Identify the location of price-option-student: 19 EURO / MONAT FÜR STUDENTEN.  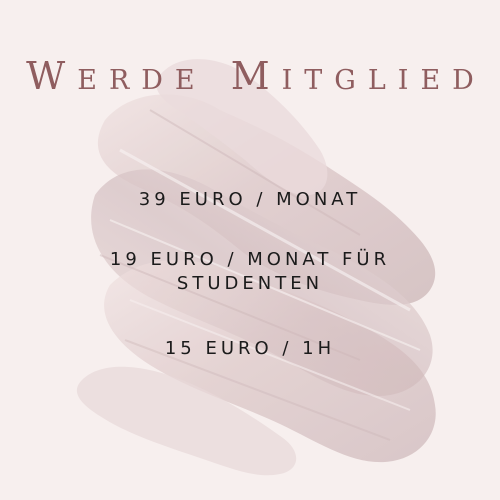
(250, 271).